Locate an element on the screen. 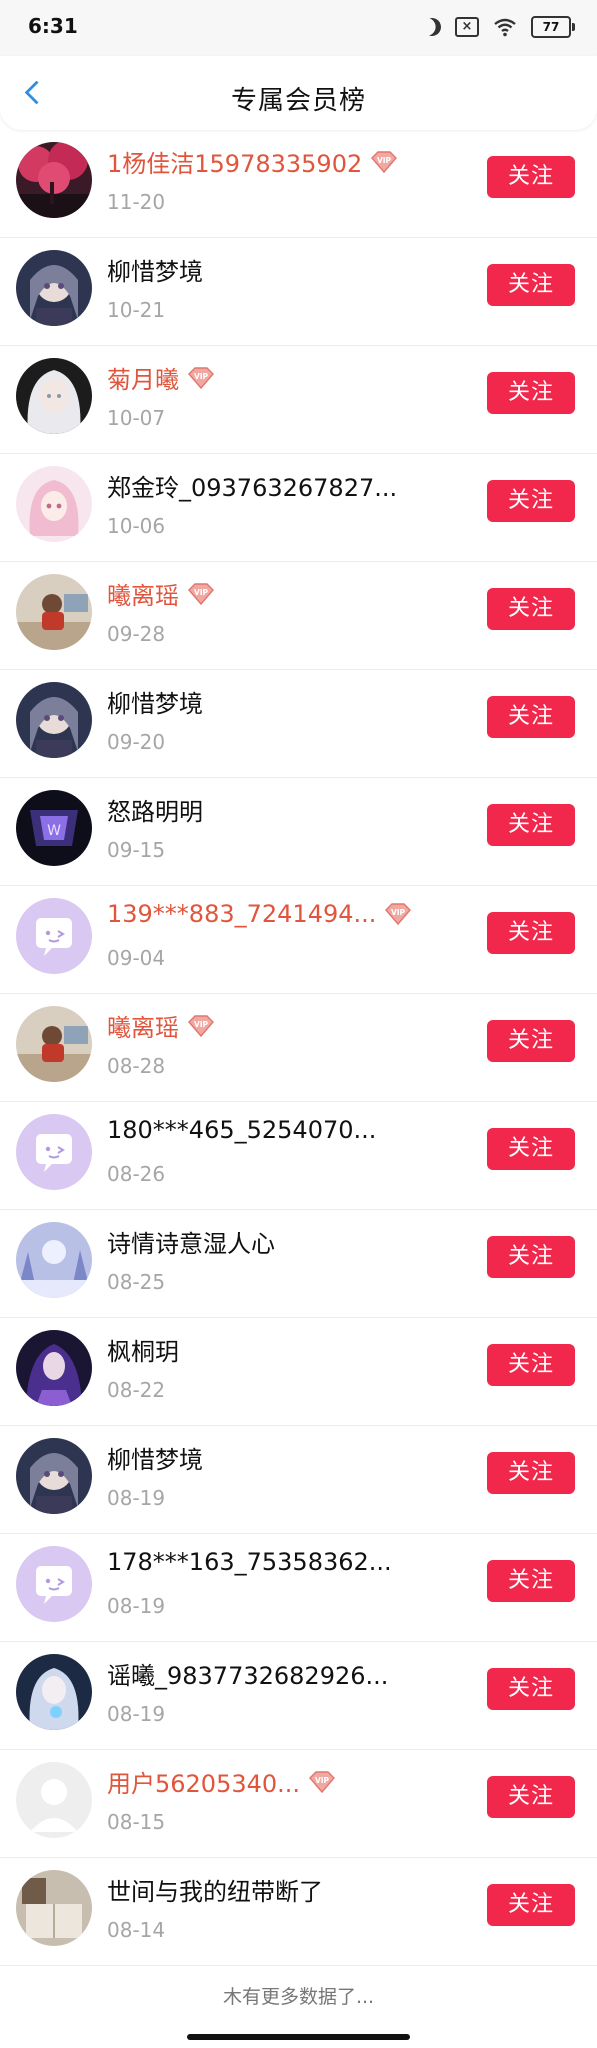 This screenshot has height=2048, width=597. member-date: 08-28 is located at coordinates (136, 1066).